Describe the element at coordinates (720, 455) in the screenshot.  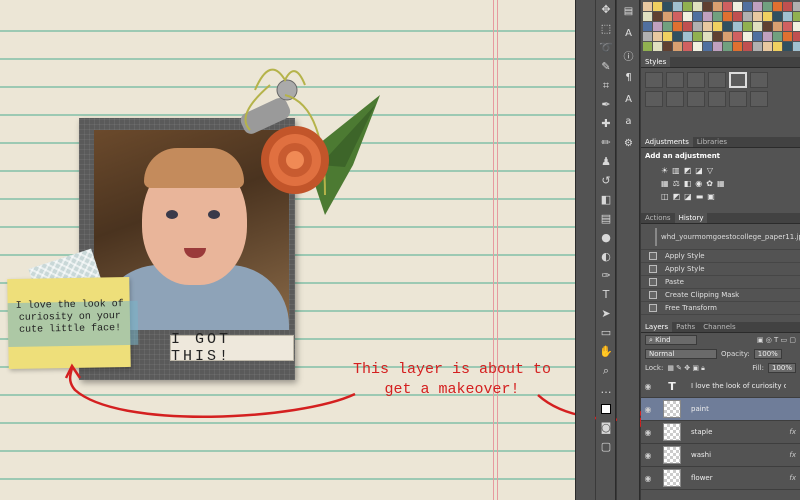
I see `layer-row-washi: ◉ washi fx` at that location.